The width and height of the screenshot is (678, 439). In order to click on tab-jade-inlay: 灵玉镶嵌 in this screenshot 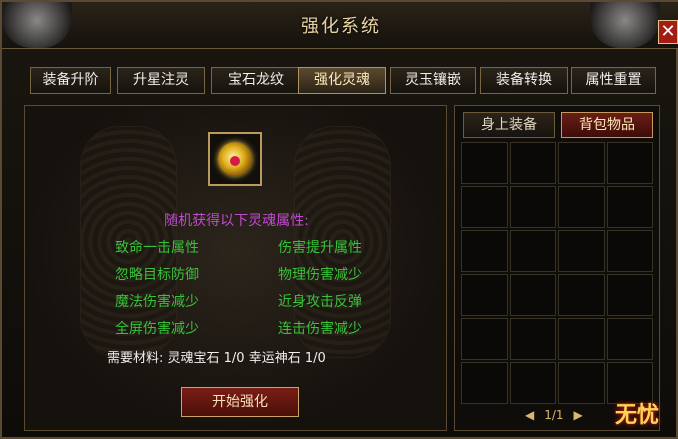, I will do `click(433, 80)`.